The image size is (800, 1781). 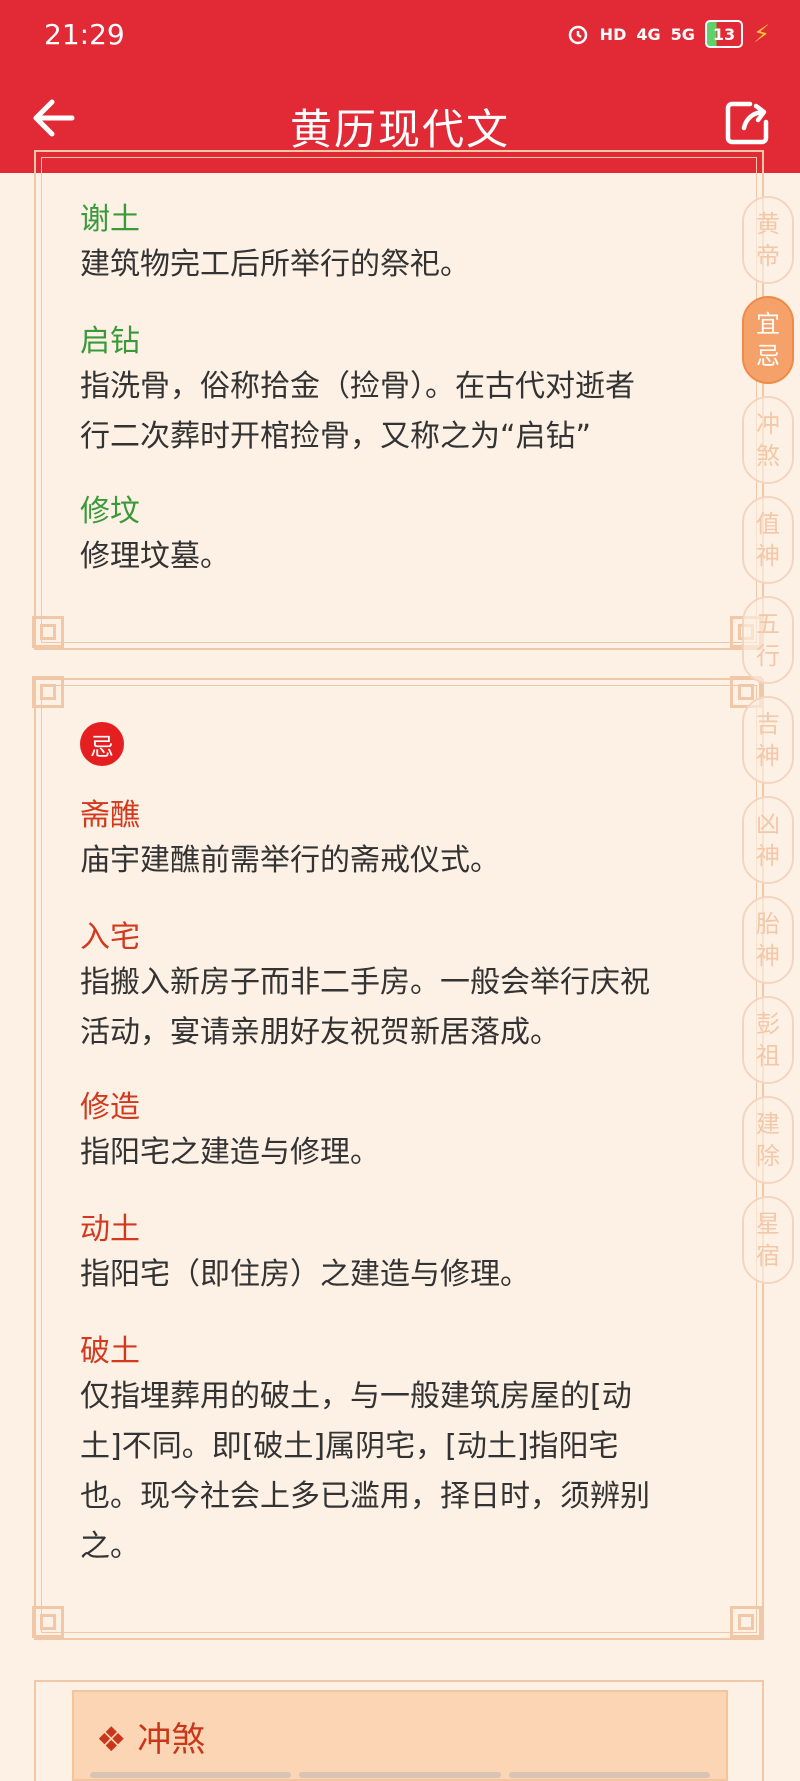 What do you see at coordinates (365, 1496) in the screenshot?
I see `entry-desc: 也。现今社会上多已滥用，择日时，须辨别` at bounding box center [365, 1496].